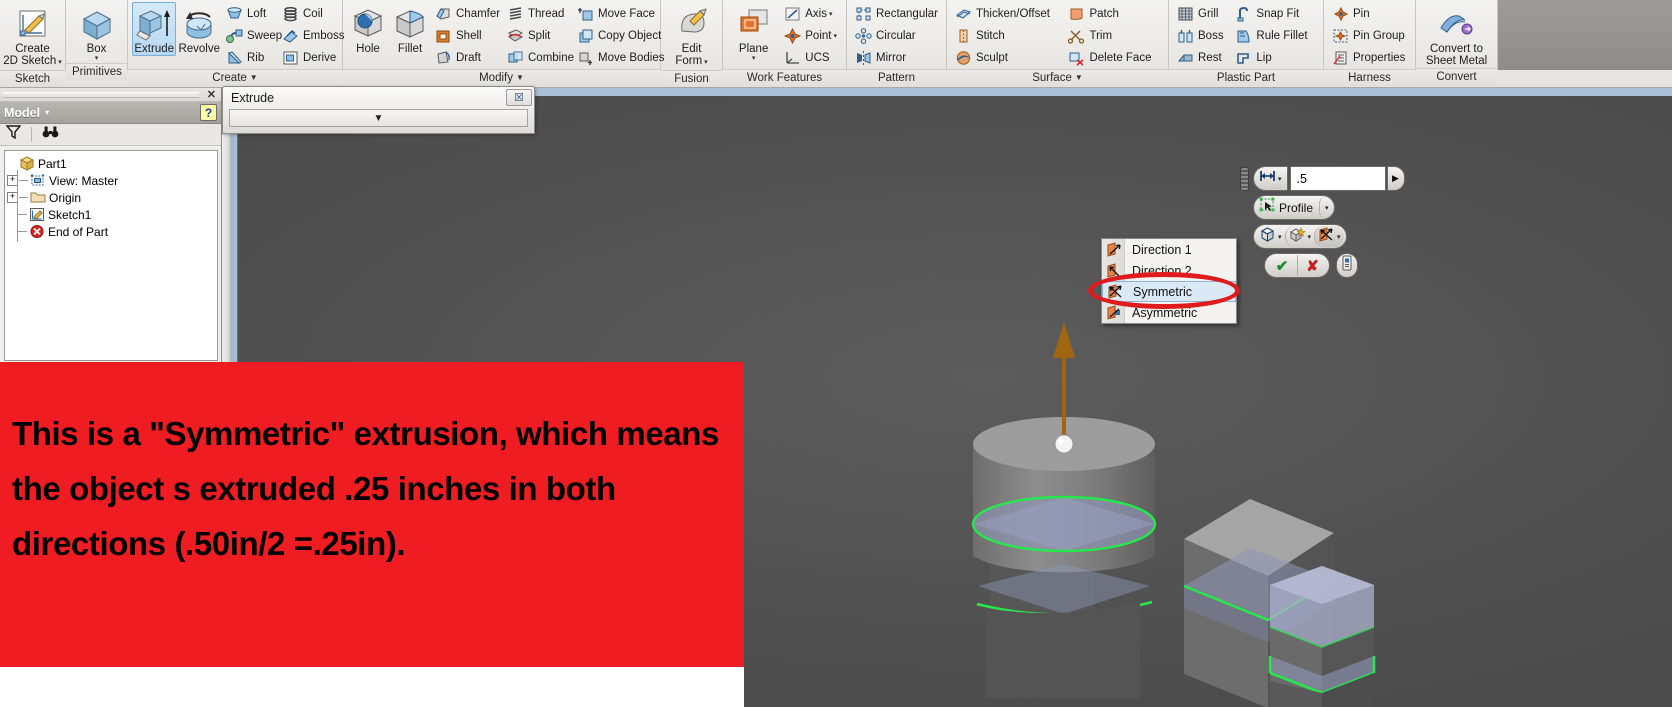 The height and width of the screenshot is (707, 1672). I want to click on output-type-pill: ▾ ▾ ▾, so click(1300, 236).